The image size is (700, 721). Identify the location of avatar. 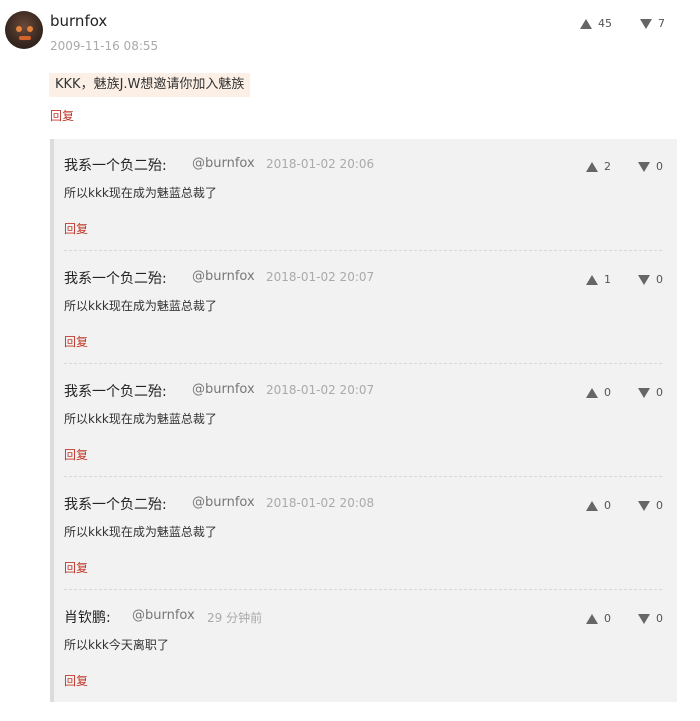
(24, 30).